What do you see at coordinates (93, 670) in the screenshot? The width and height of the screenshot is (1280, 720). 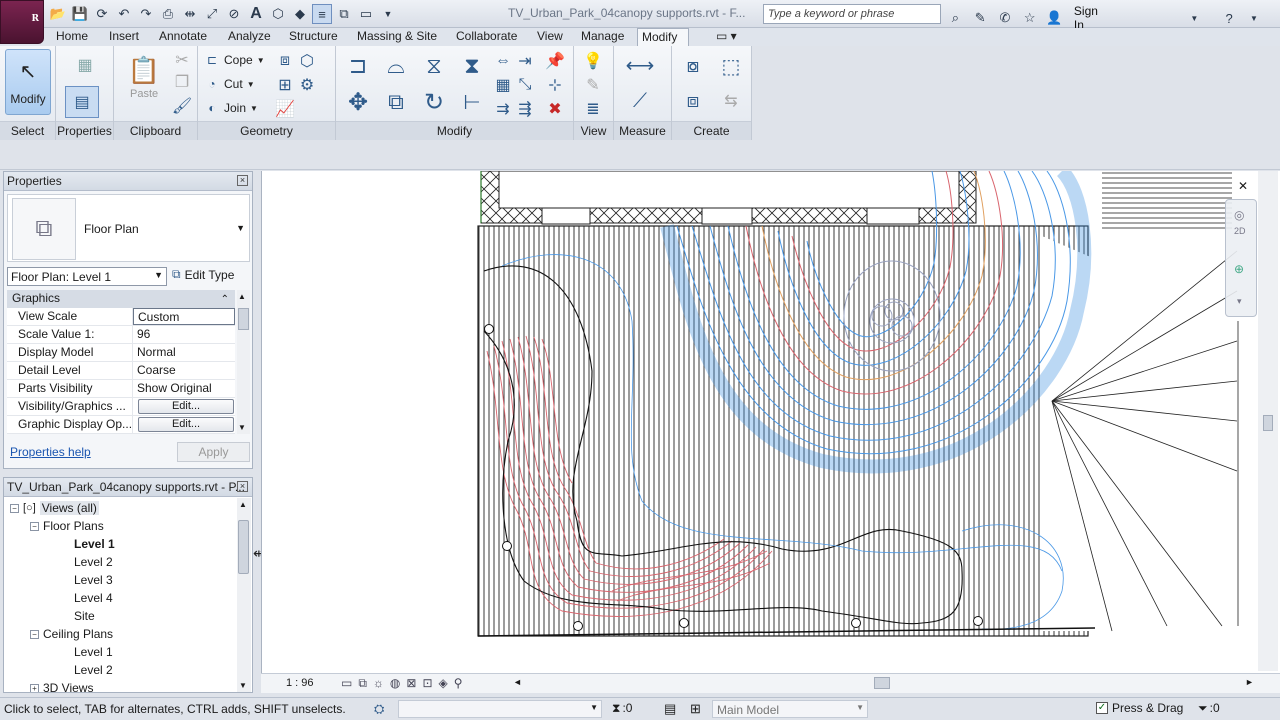 I see `tree-node-ceiling-level-2: Level 2` at bounding box center [93, 670].